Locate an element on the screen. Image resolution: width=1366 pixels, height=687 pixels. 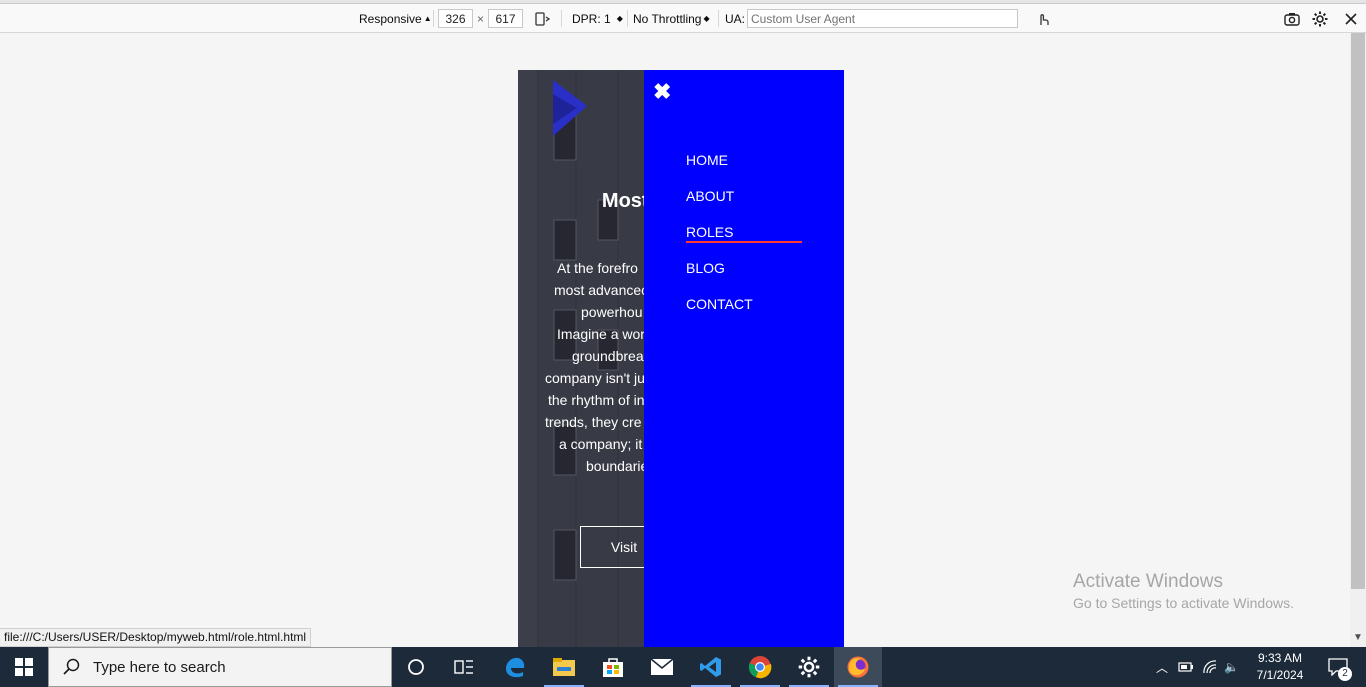
side-navigation-menu: ✖ HOME ABOUT ROLES BLOG CONTACT is located at coordinates (744, 358).